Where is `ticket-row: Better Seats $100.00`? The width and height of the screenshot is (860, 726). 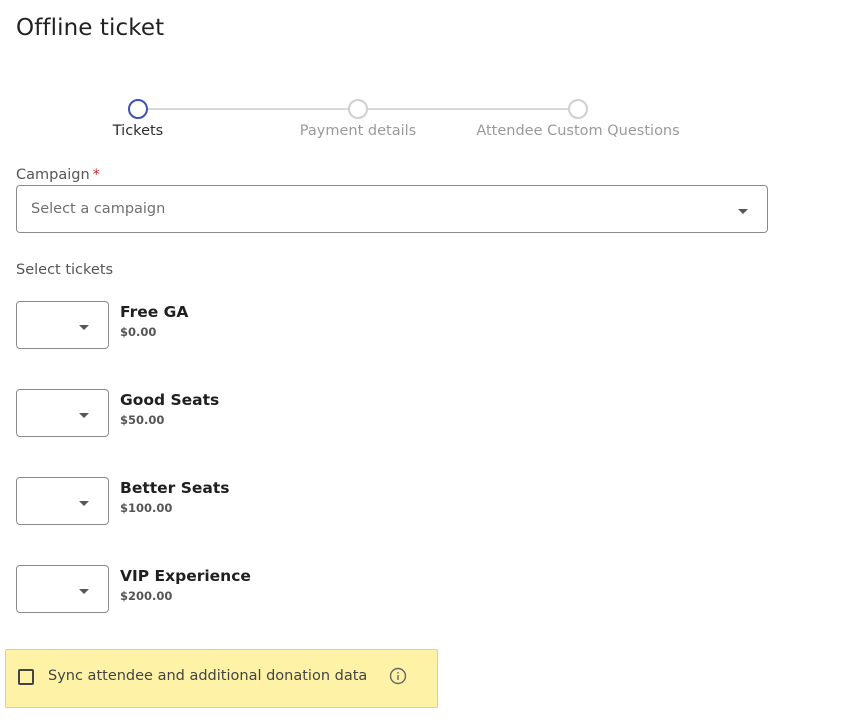
ticket-row: Better Seats $100.00 is located at coordinates (266, 501).